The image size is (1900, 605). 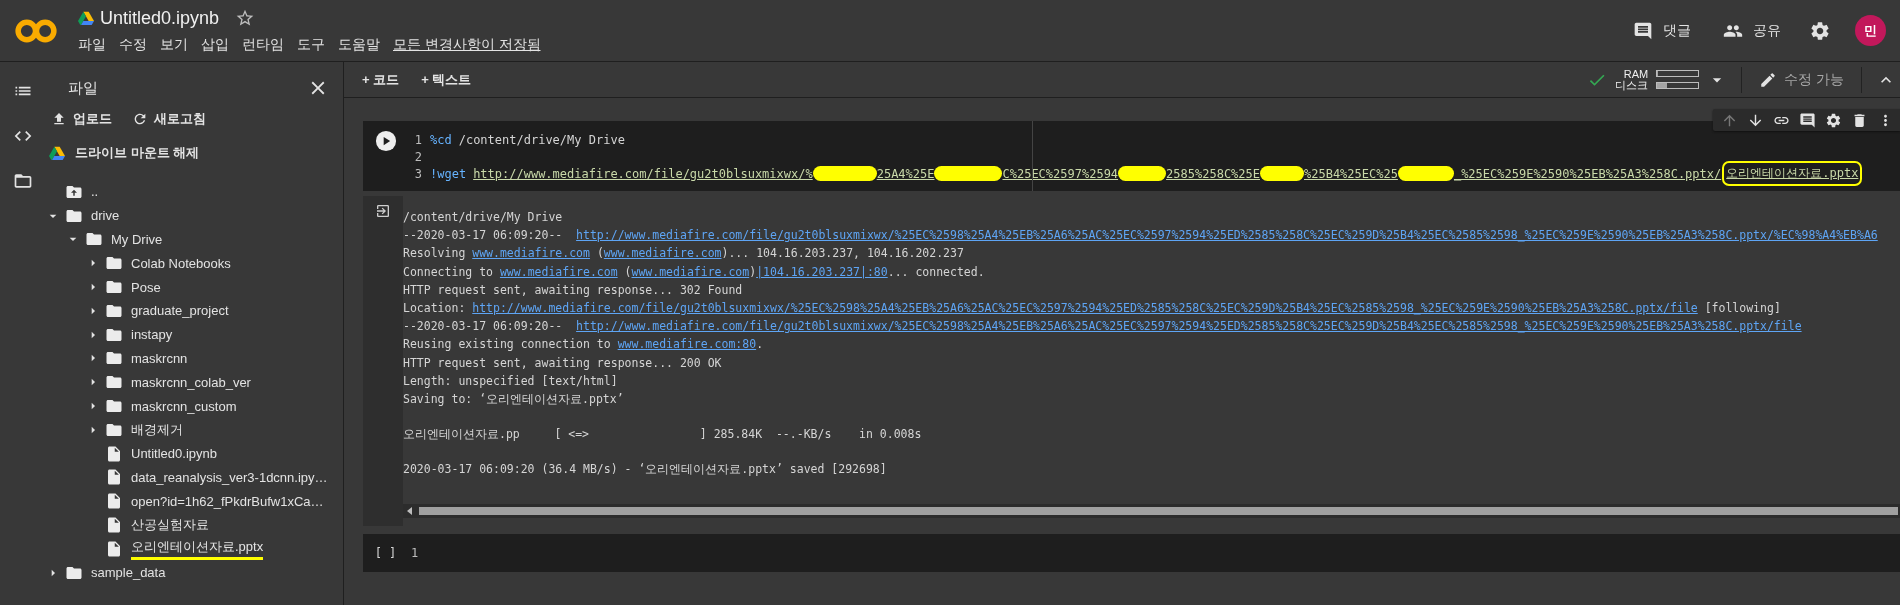 What do you see at coordinates (311, 44) in the screenshot?
I see `menu-item: 도구` at bounding box center [311, 44].